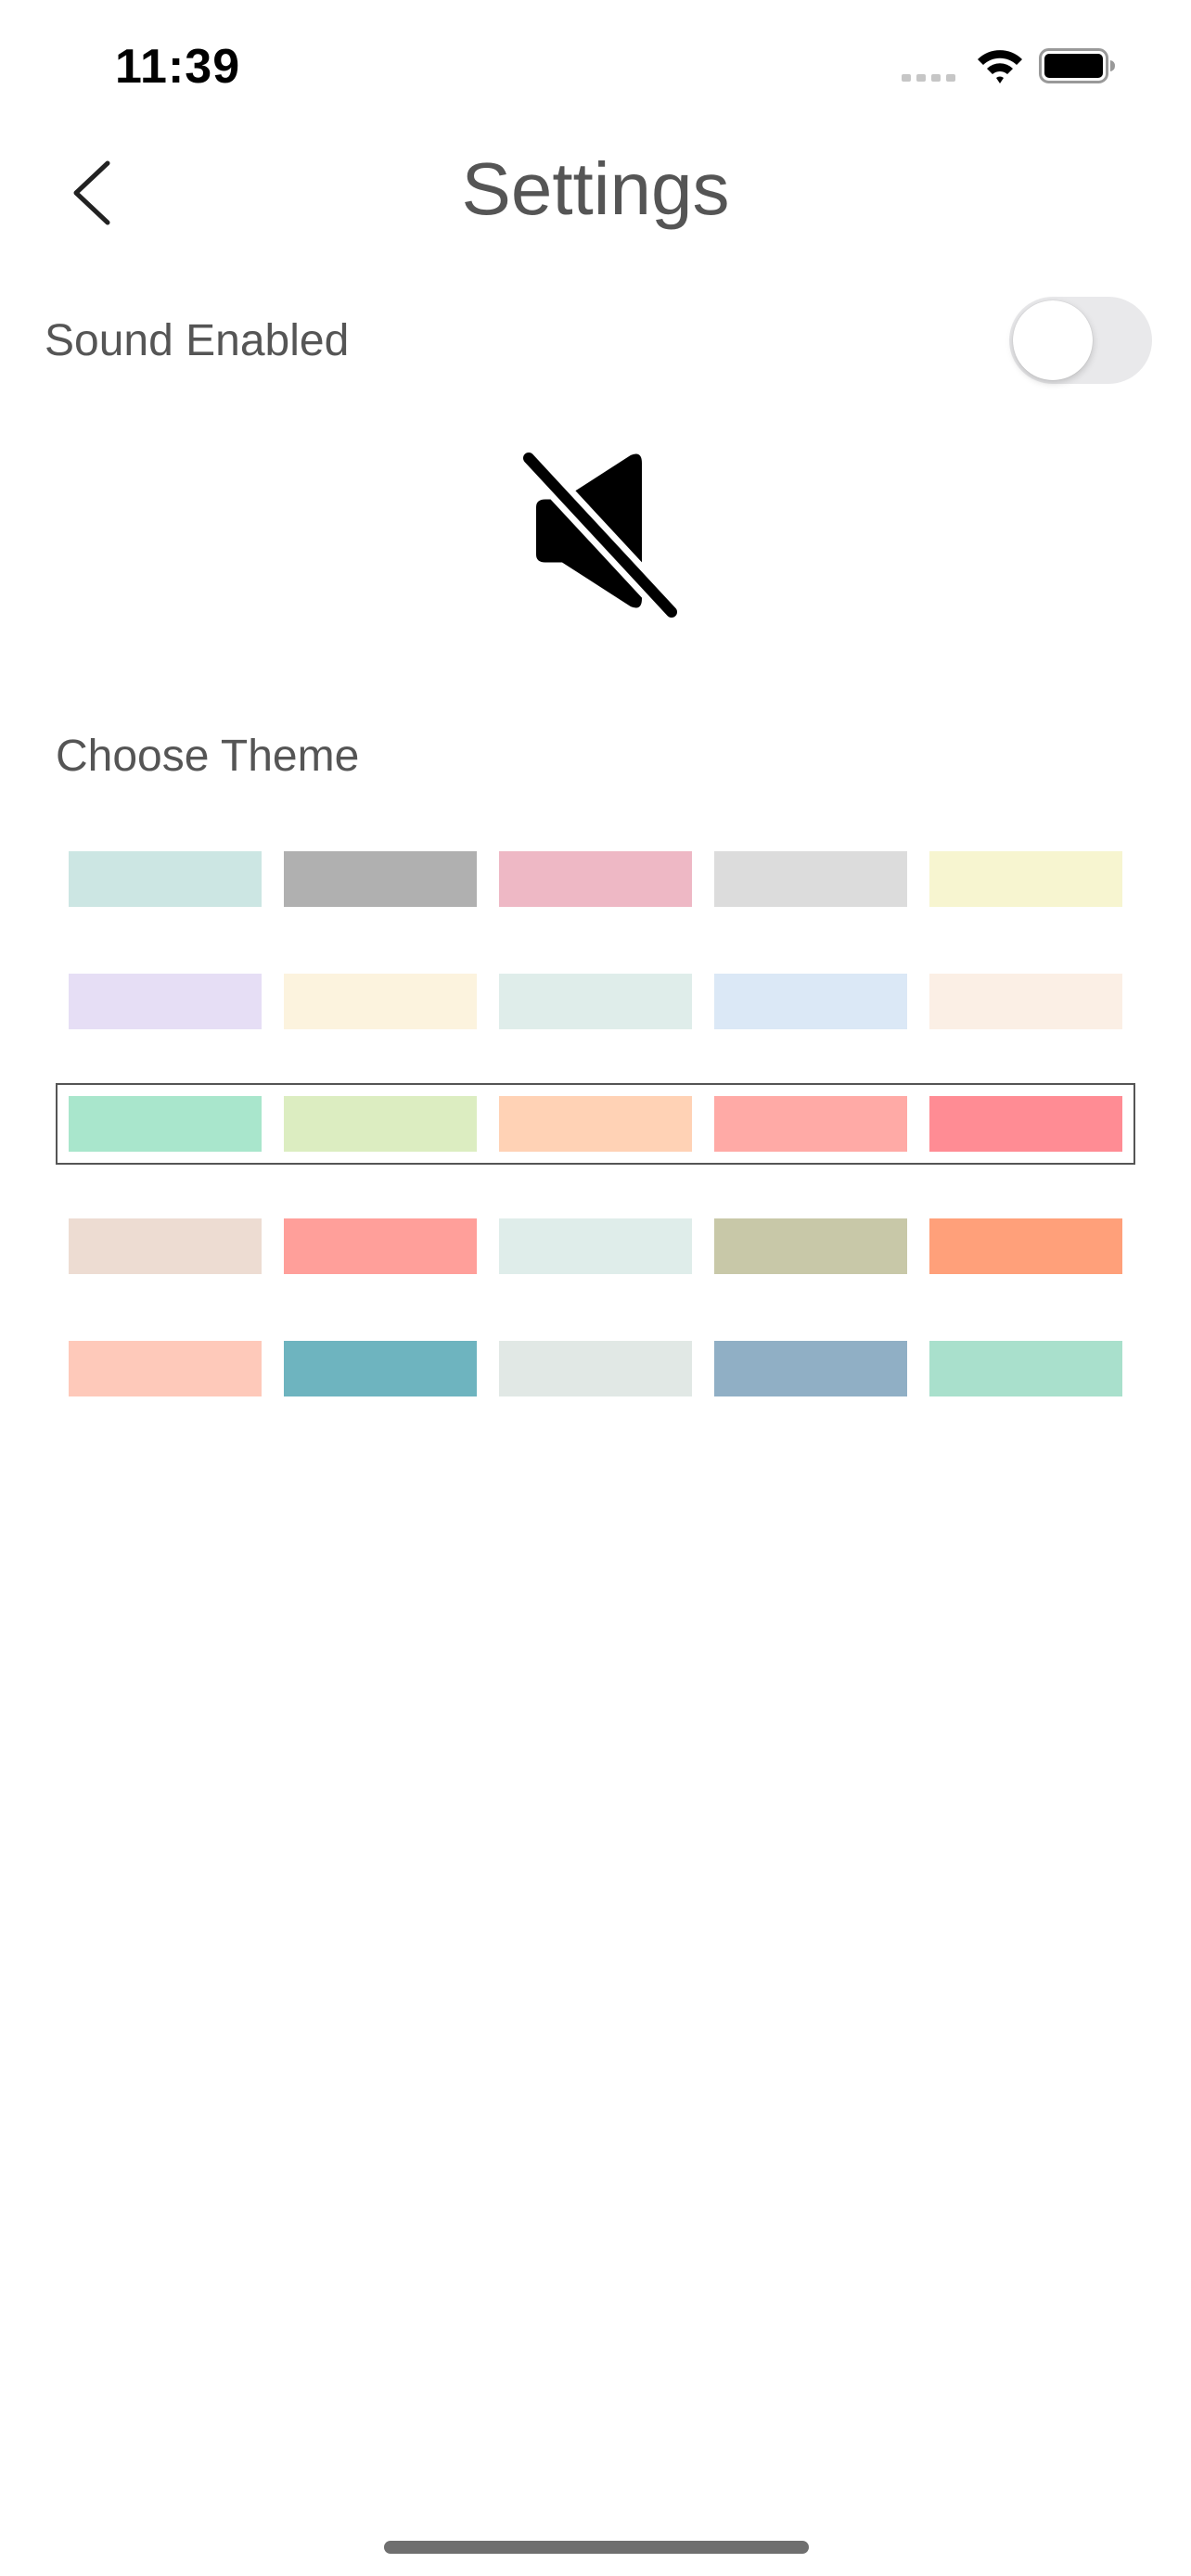 This screenshot has width=1191, height=2576. Describe the element at coordinates (597, 2547) in the screenshot. I see `home-indicator` at that location.